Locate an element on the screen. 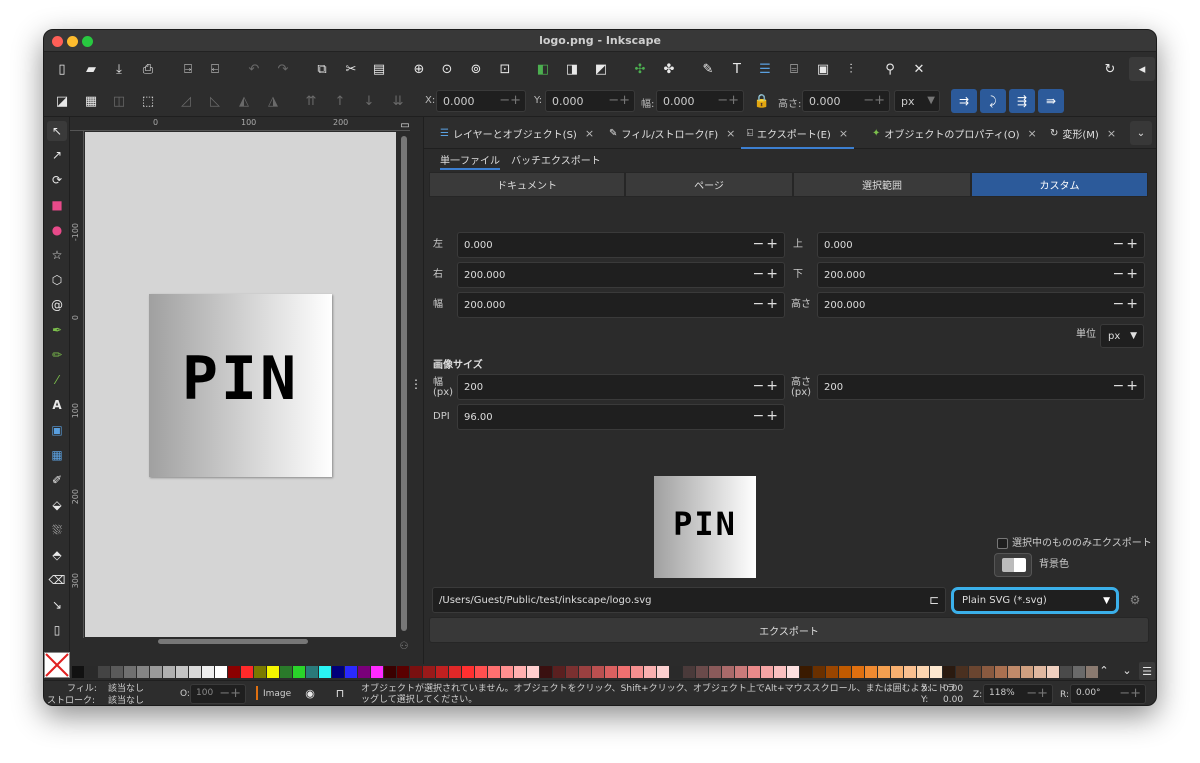 Image resolution: width=1200 pixels, height=763 pixels. clone-icon: ◨ is located at coordinates (572, 69).